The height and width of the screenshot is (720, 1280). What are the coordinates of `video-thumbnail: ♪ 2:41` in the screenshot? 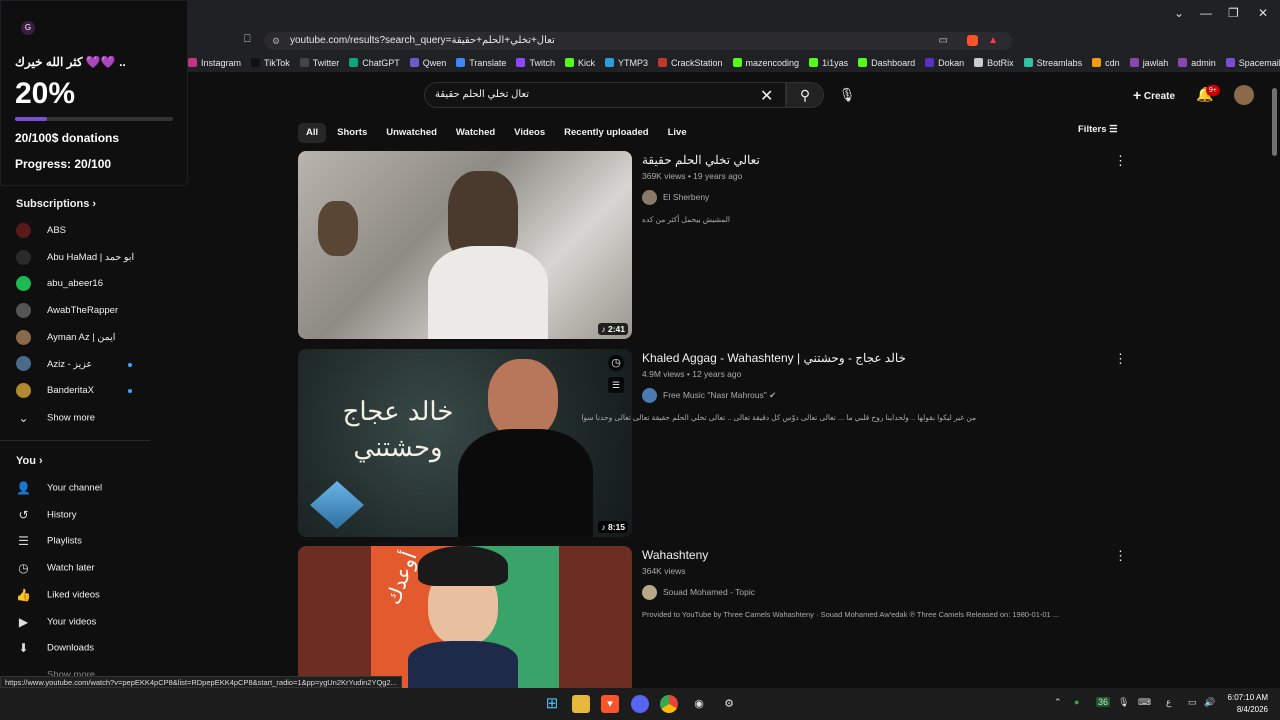 It's located at (465, 245).